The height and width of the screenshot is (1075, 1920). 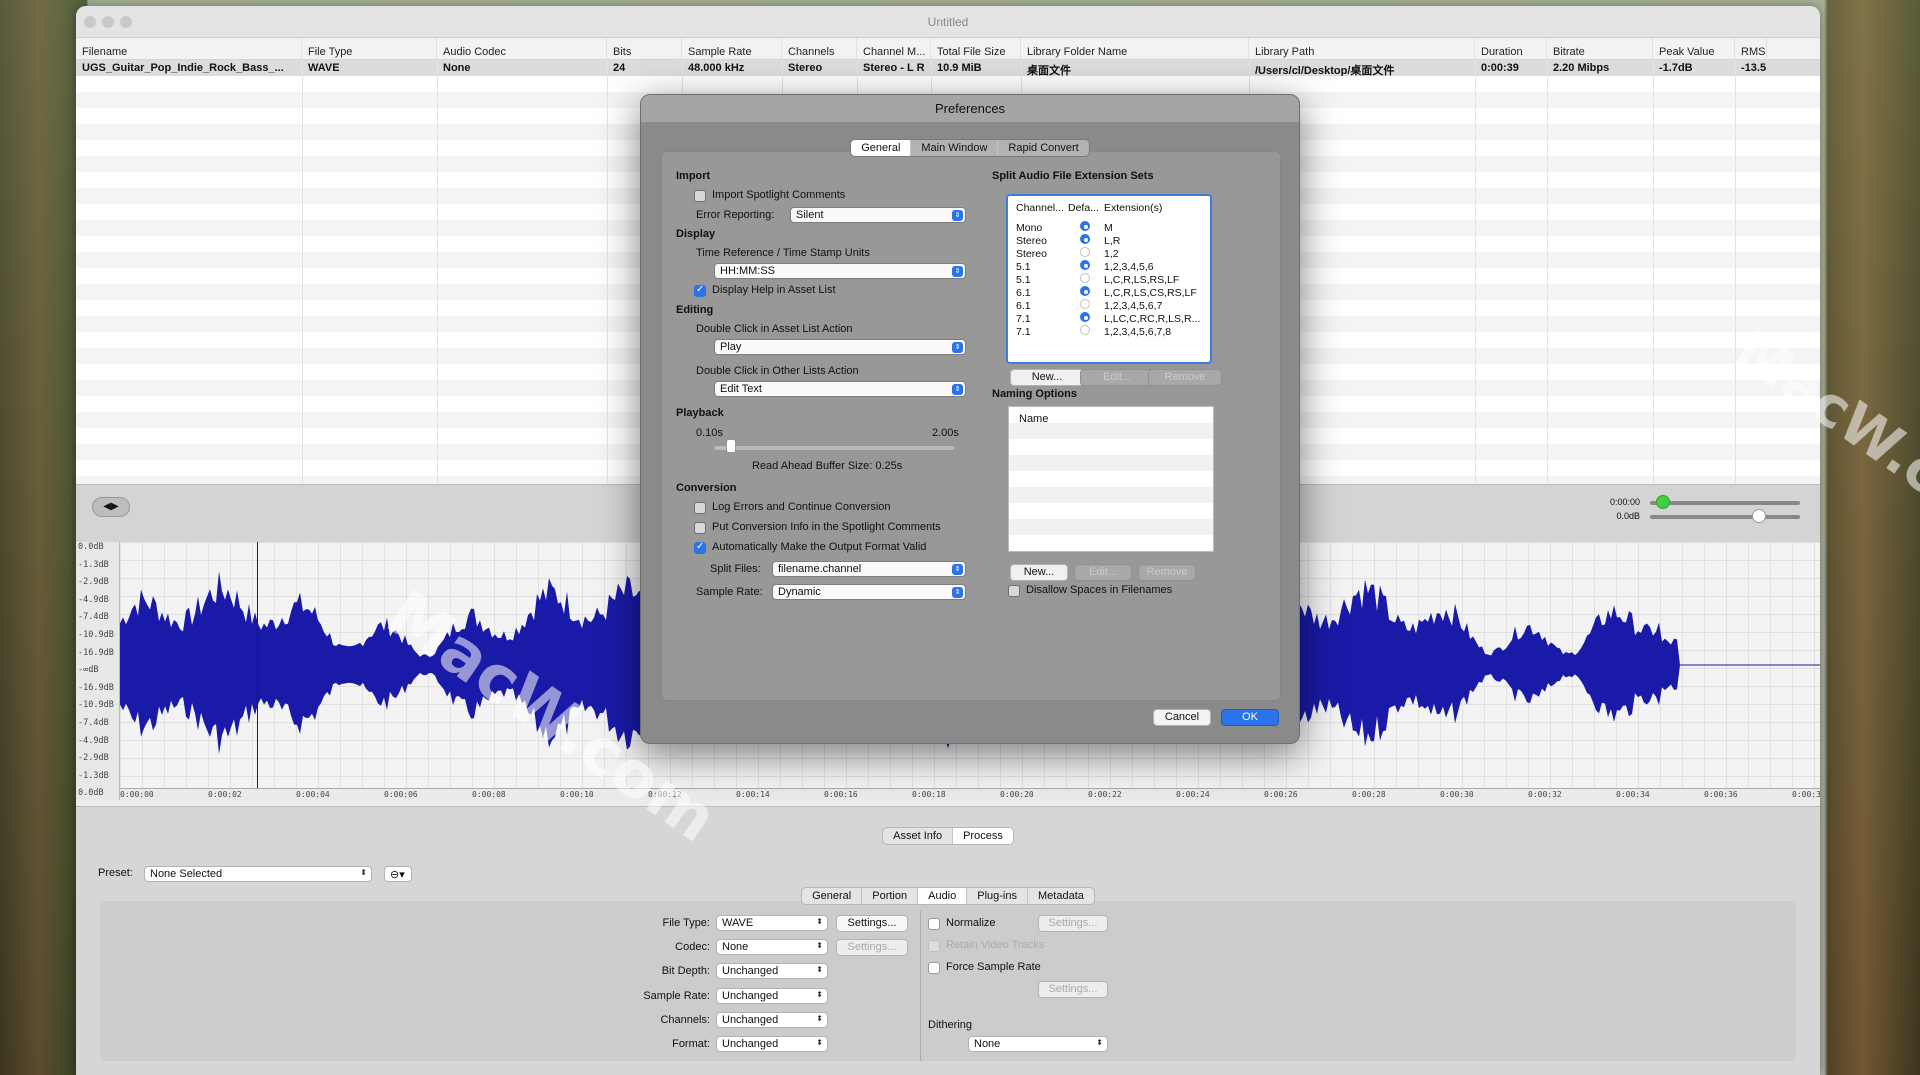 What do you see at coordinates (111, 507) in the screenshot?
I see `waveform-toggle-button: ◀▶` at bounding box center [111, 507].